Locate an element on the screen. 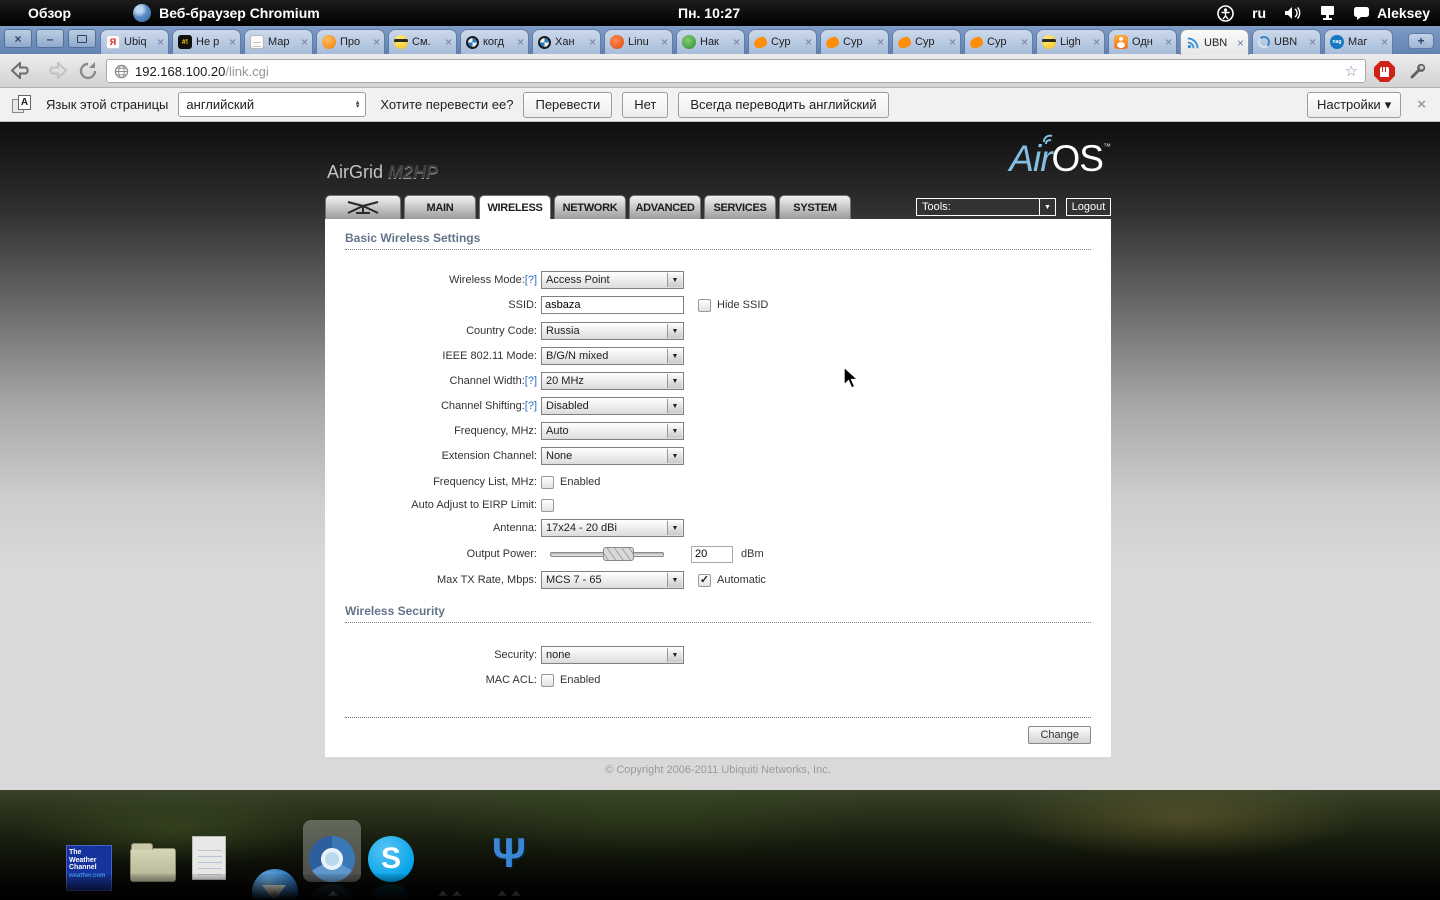 The width and height of the screenshot is (1440, 900). automatic-checkbox: ✓ is located at coordinates (704, 580).